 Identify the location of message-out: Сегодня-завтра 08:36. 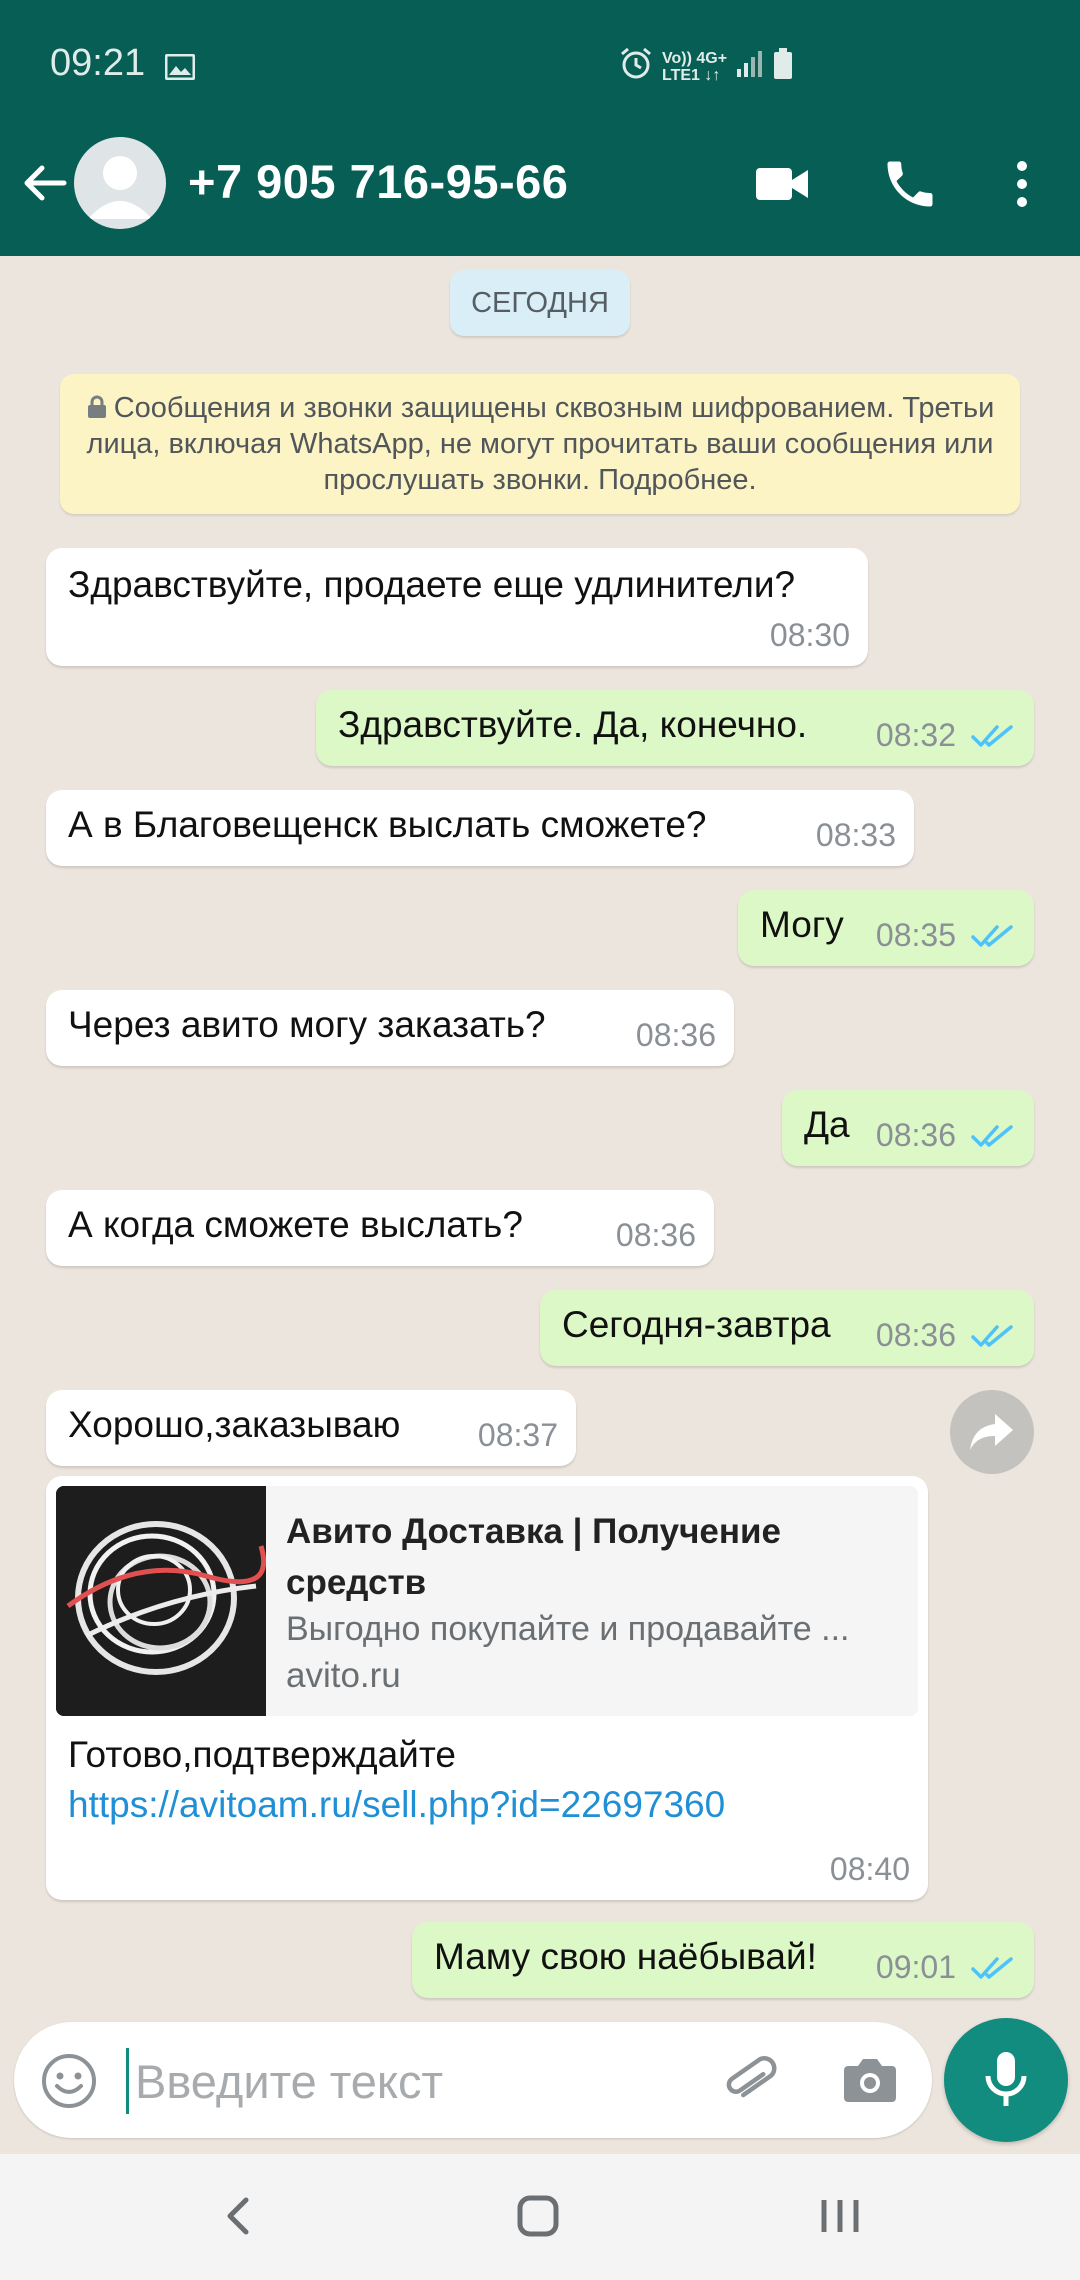
(787, 1328).